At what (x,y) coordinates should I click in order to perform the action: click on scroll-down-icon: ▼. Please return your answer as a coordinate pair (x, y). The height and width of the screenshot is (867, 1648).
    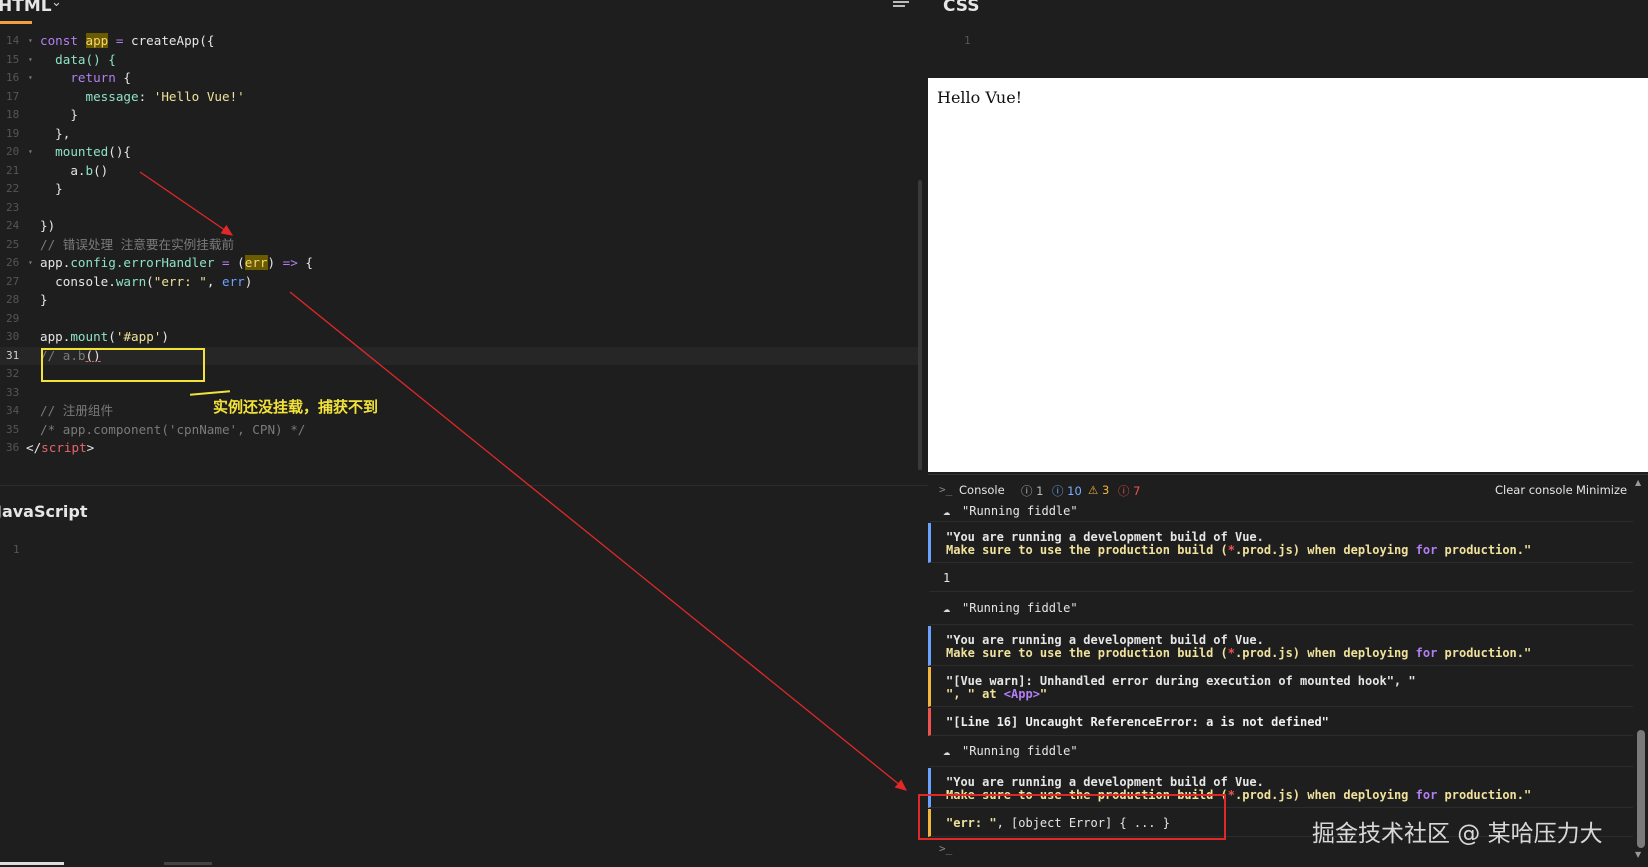
    Looking at the image, I should click on (1638, 854).